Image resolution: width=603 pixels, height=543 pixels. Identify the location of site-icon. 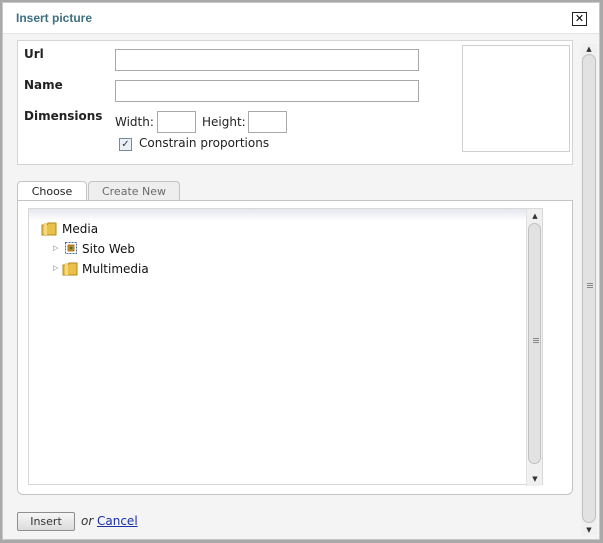
(71, 248).